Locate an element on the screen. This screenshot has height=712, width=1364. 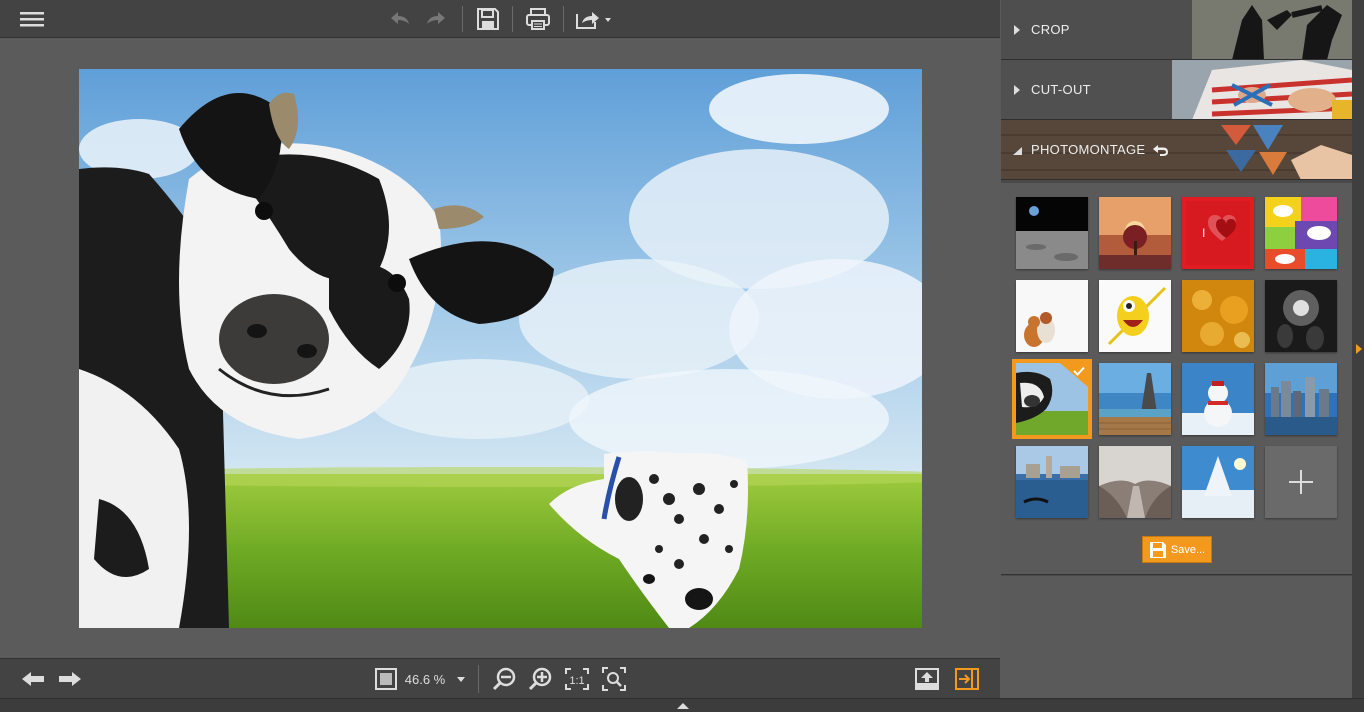
zoom-in-icon is located at coordinates (540, 679).